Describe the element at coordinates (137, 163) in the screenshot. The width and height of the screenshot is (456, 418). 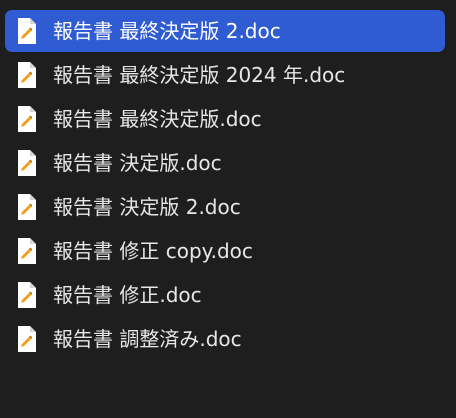
I see `file-name: 報告書 決定版.doc` at that location.